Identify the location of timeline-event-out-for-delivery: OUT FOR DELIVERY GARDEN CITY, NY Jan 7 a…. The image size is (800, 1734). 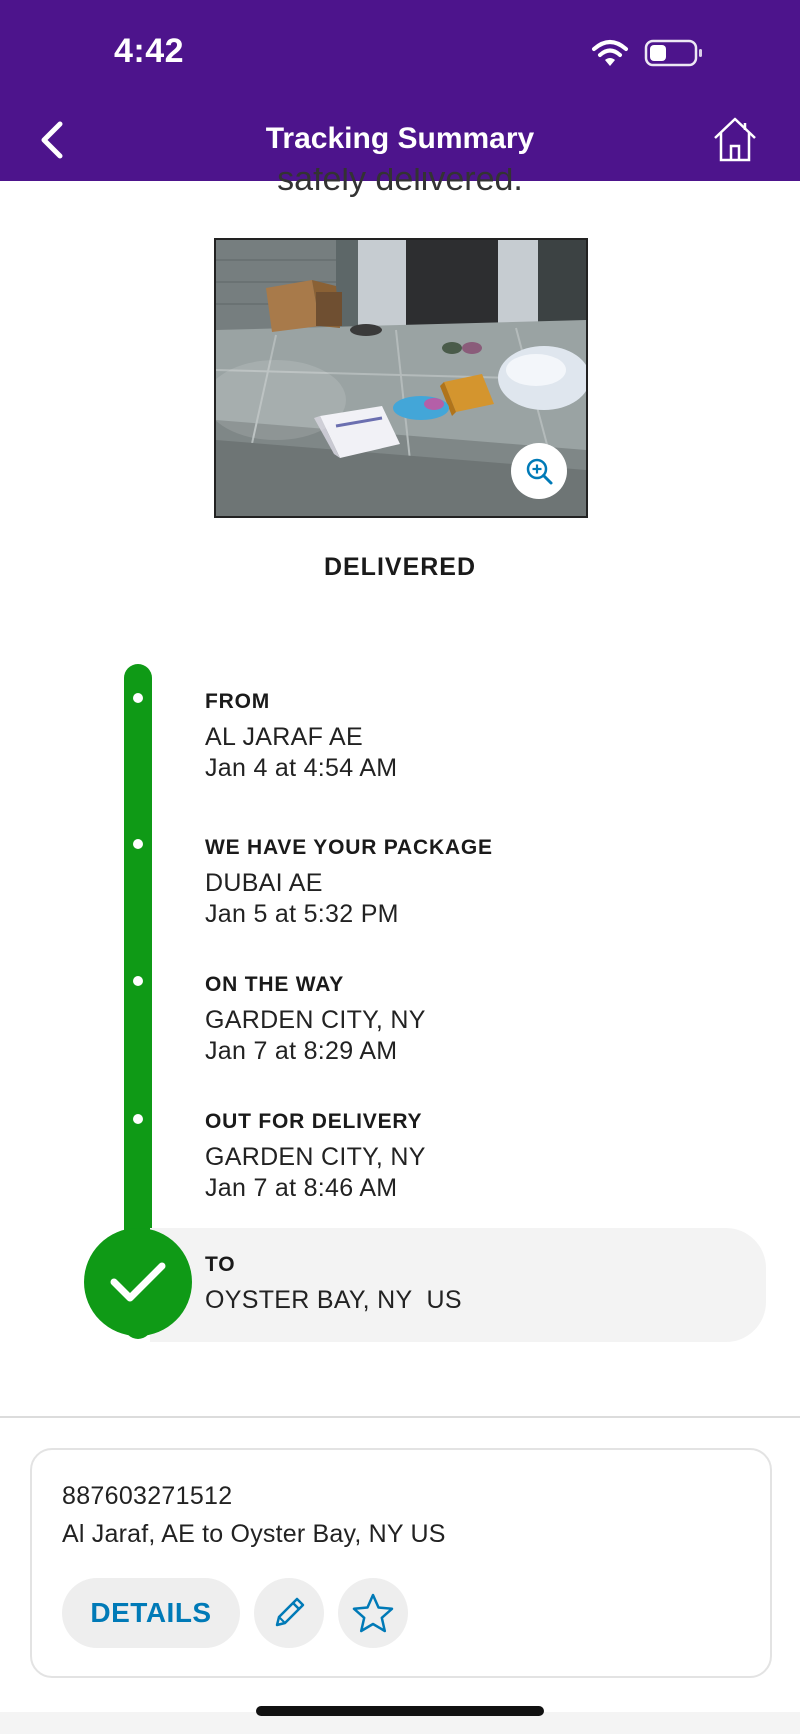
(465, 1157).